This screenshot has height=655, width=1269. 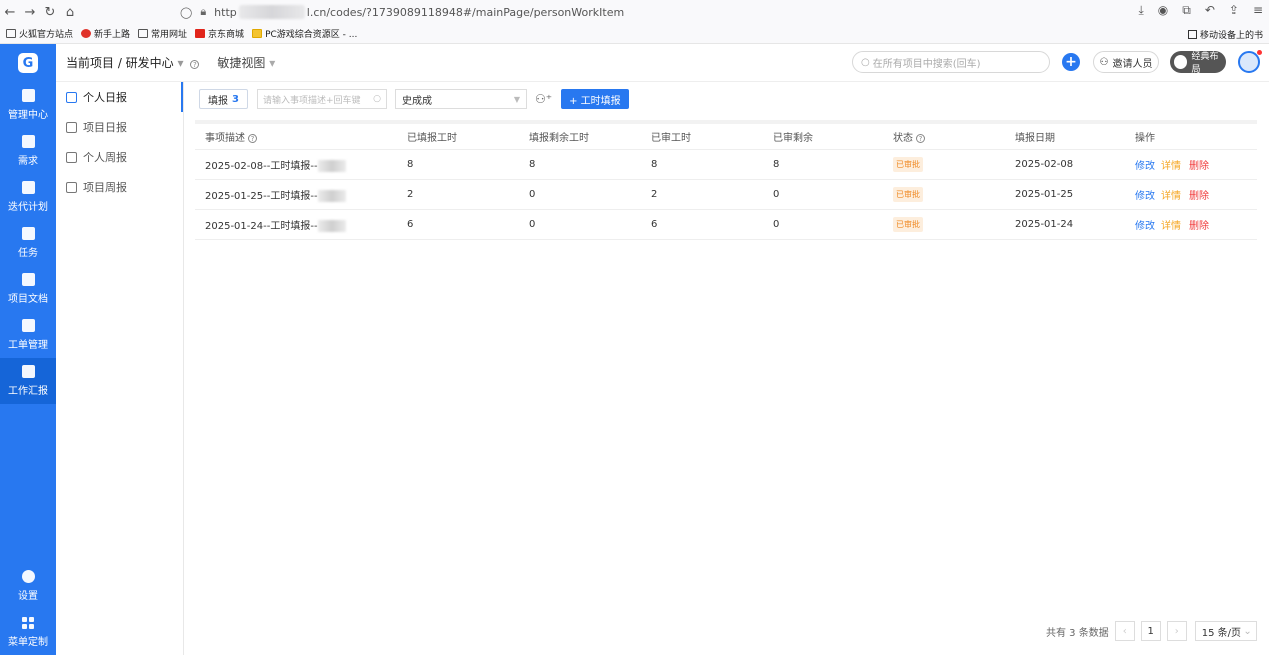 What do you see at coordinates (119, 157) in the screenshot?
I see `submenu-personal-weekly: 个人周报` at bounding box center [119, 157].